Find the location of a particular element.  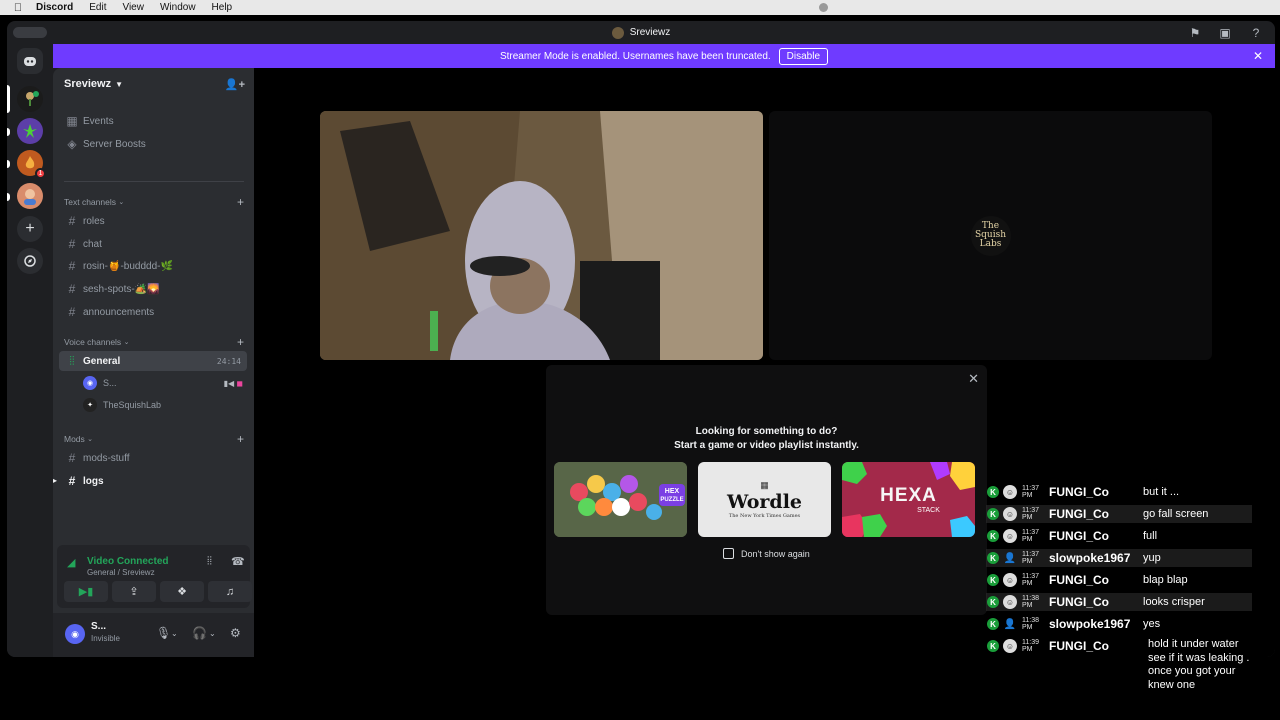

user-panel: ◉ S... Invisible 🎙 ⌄ 🎧 ⌄ ⚙ is located at coordinates (153, 635).